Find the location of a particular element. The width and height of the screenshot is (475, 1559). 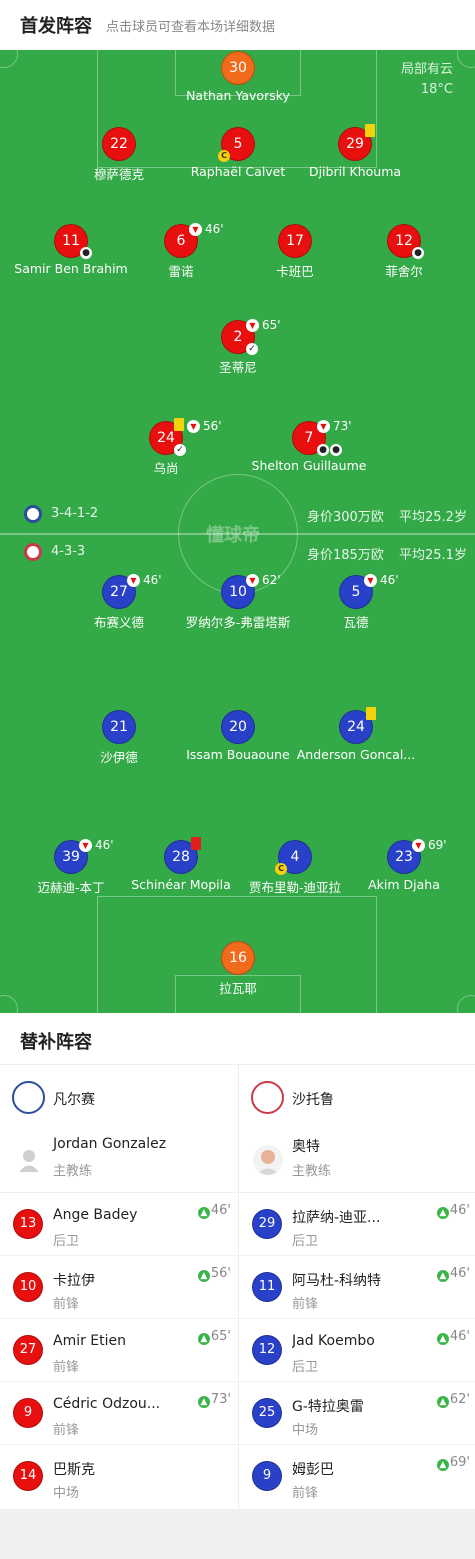

player-number: 23 ▼ is located at coordinates (406, 856).